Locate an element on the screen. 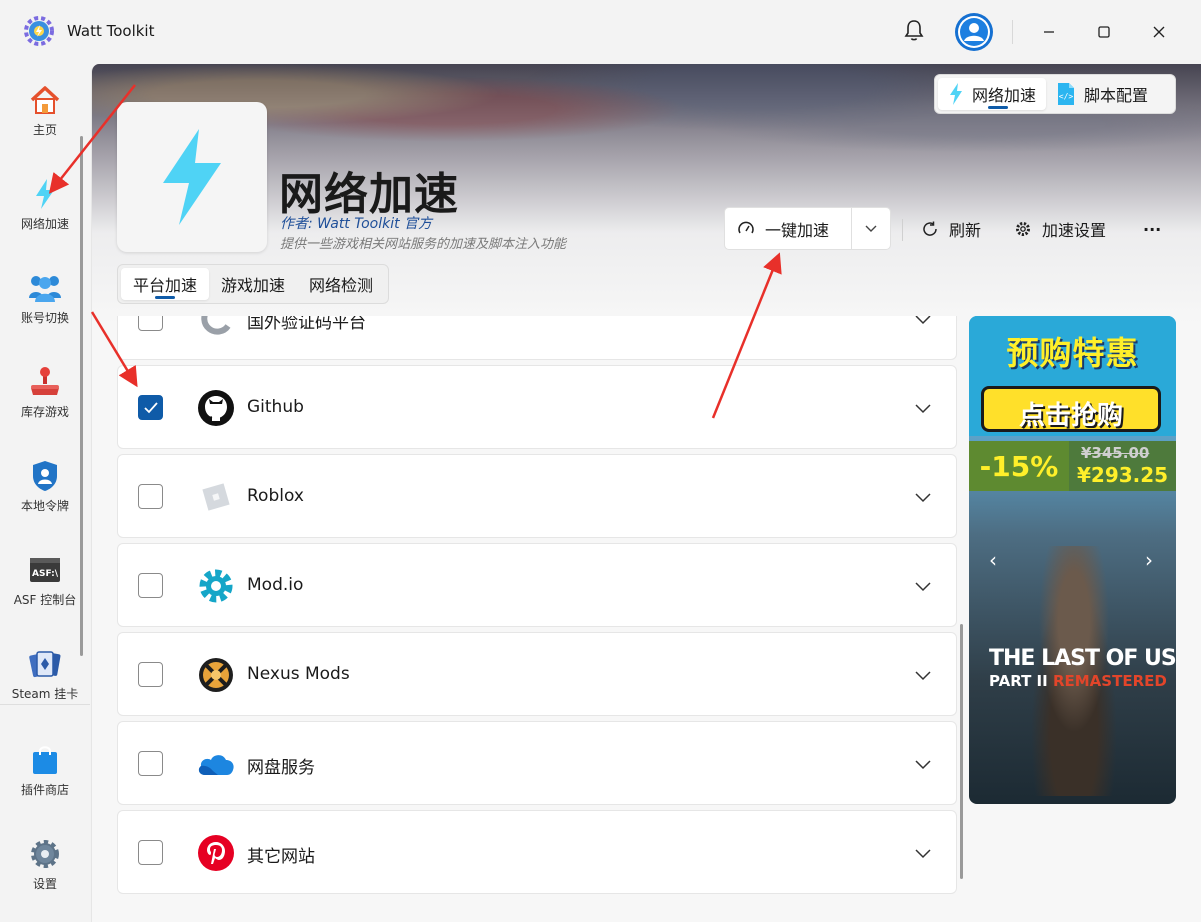 Image resolution: width=1201 pixels, height=922 pixels. sidebar-item-steam-idle: Steam 挂卡 is located at coordinates (45, 672).